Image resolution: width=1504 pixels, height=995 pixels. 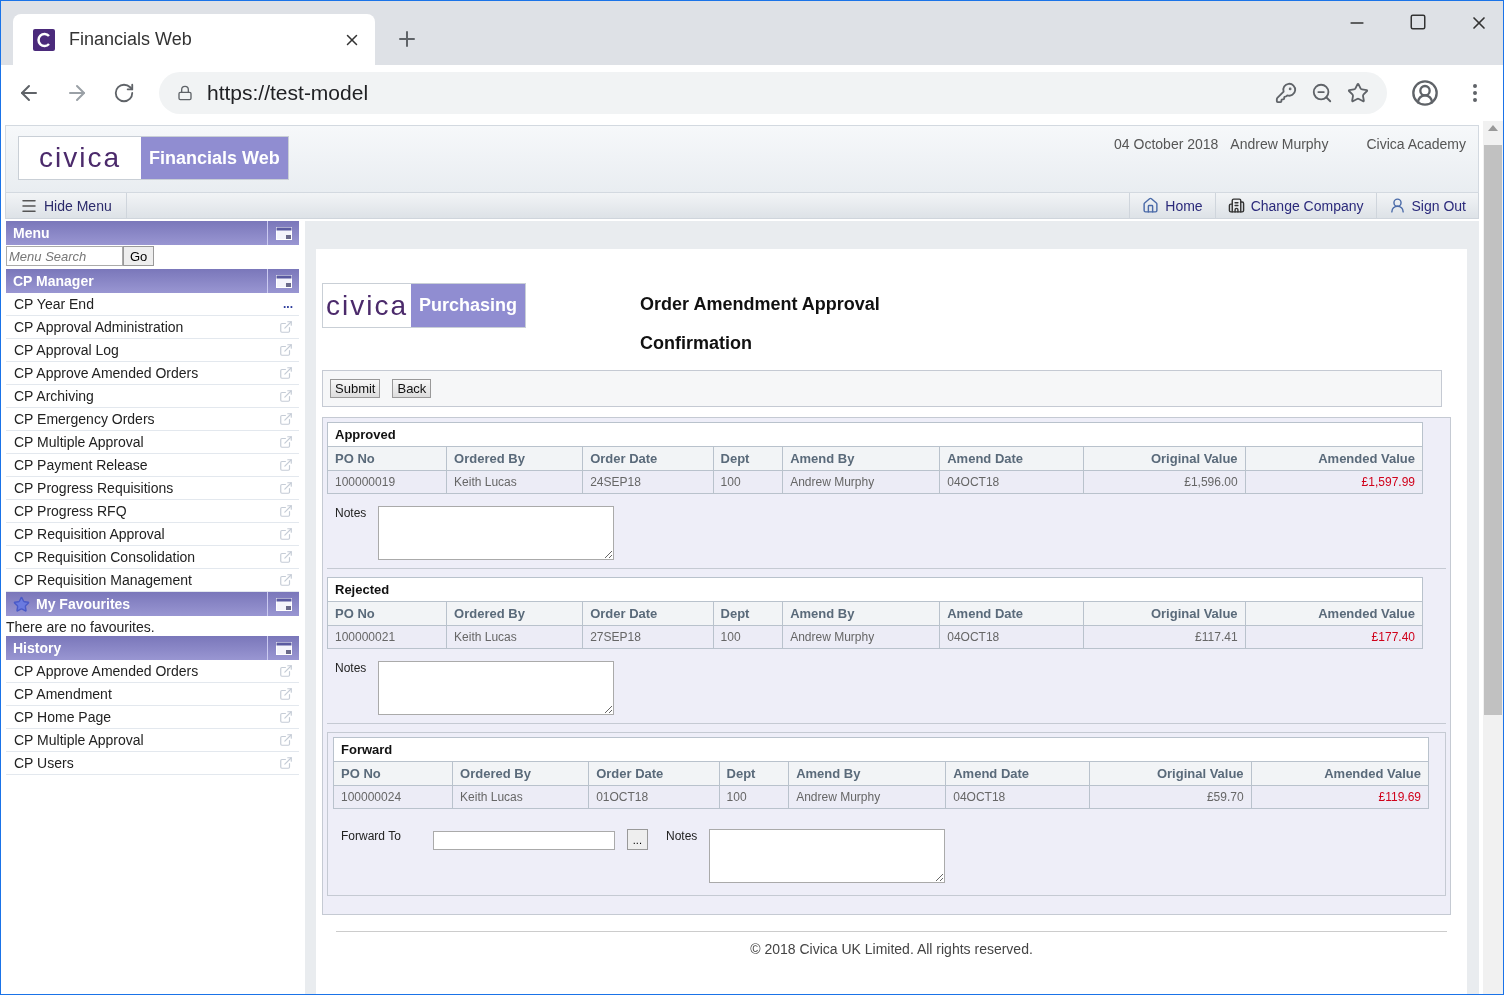 What do you see at coordinates (387, 482) in the screenshot?
I see `table-cell: 100000019` at bounding box center [387, 482].